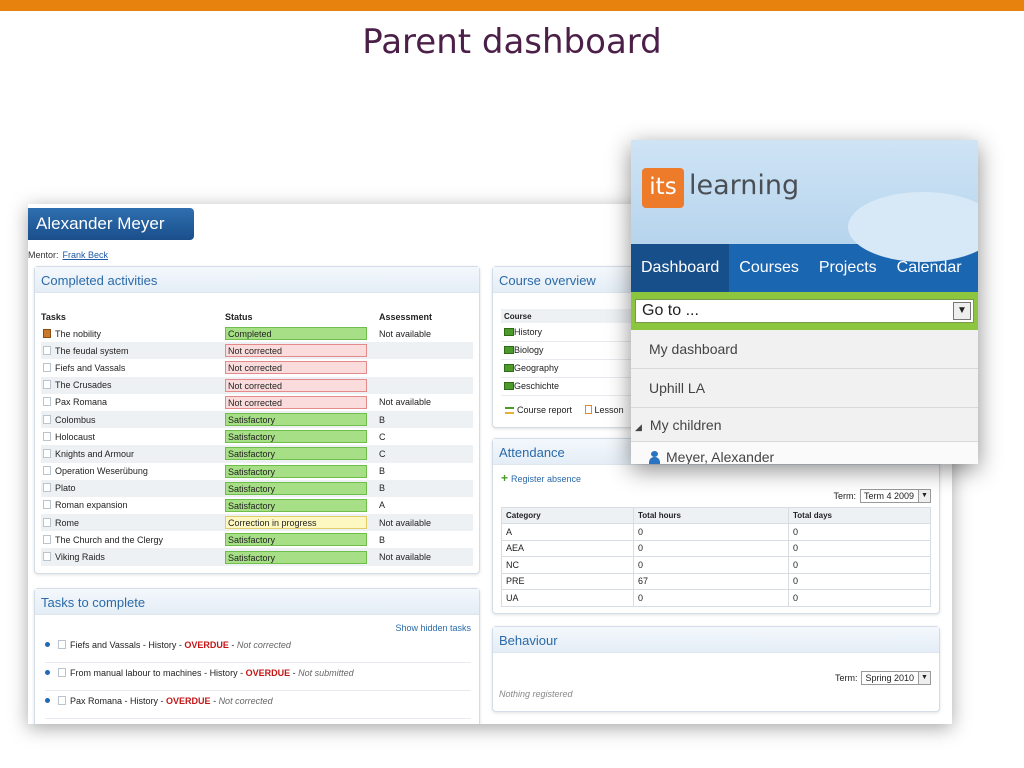 This screenshot has height=768, width=1024. What do you see at coordinates (571, 386) in the screenshot?
I see `course-row: Geschichte` at bounding box center [571, 386].